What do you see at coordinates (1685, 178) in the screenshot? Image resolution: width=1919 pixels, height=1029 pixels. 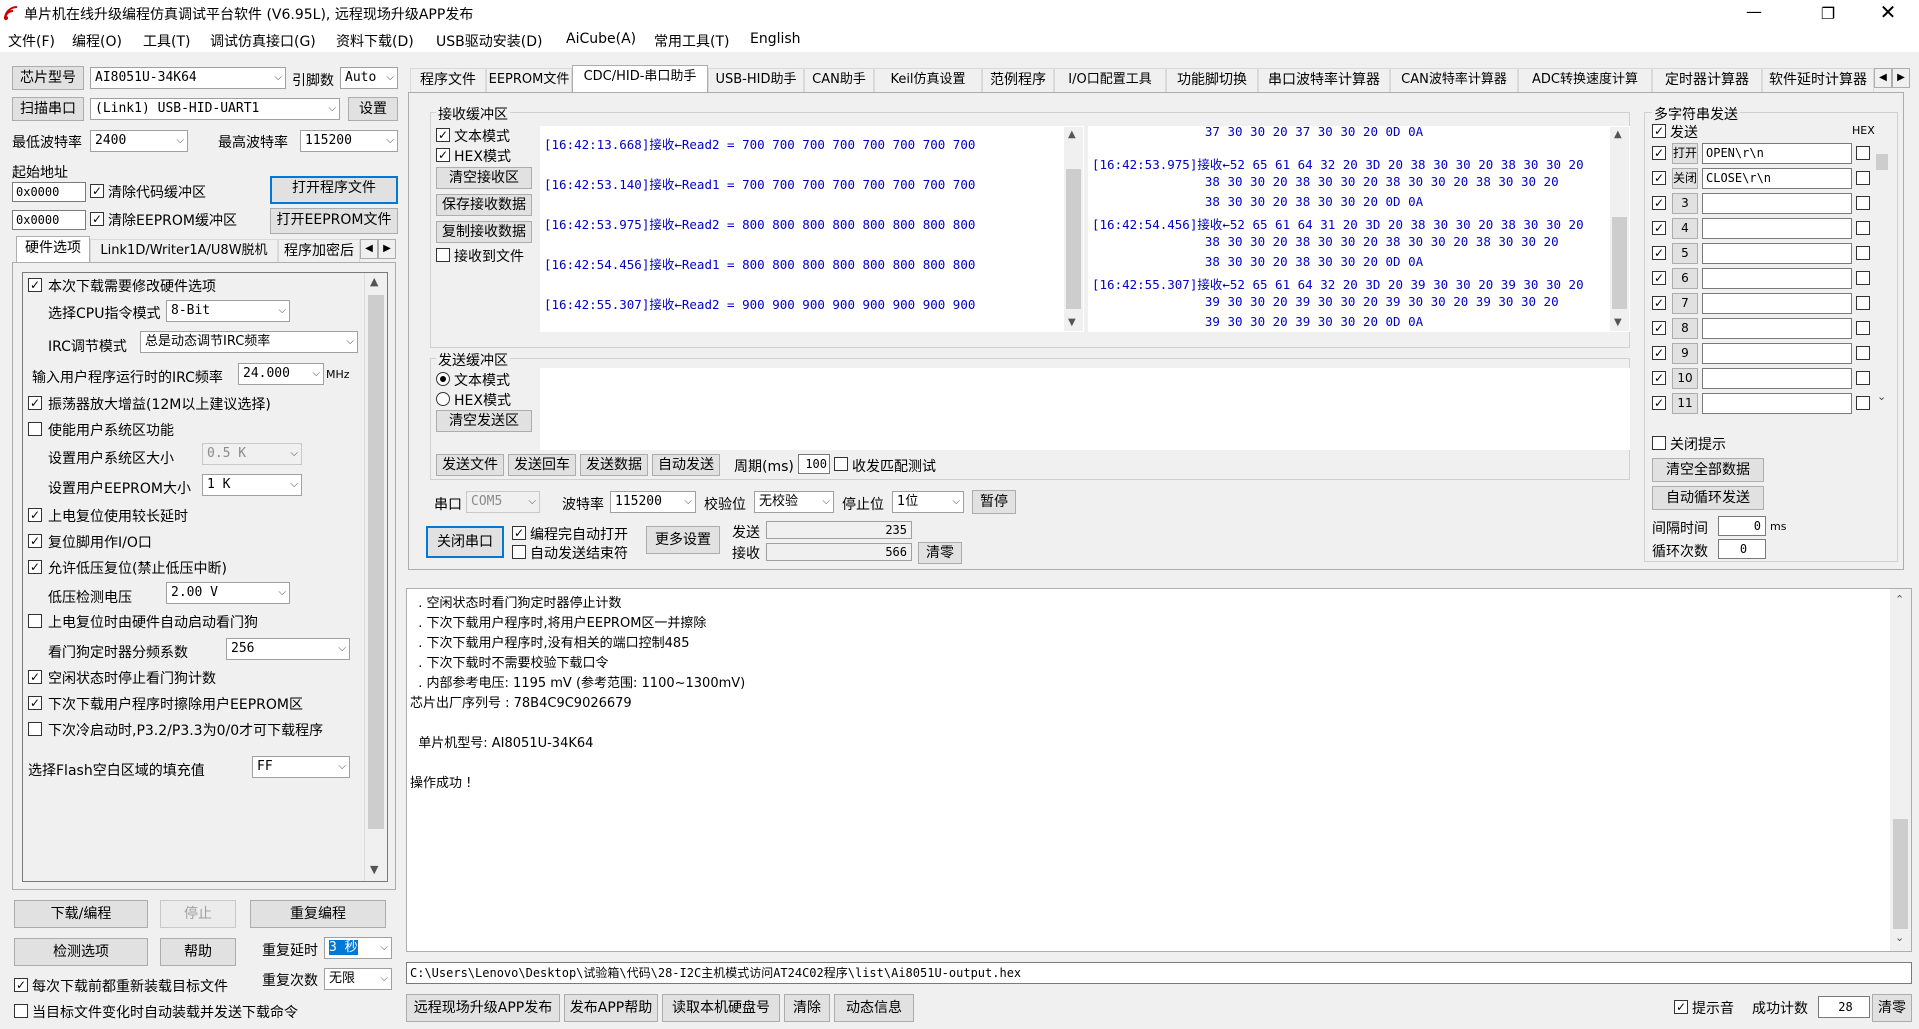 I see `multi-row-send-button: 关闭` at bounding box center [1685, 178].